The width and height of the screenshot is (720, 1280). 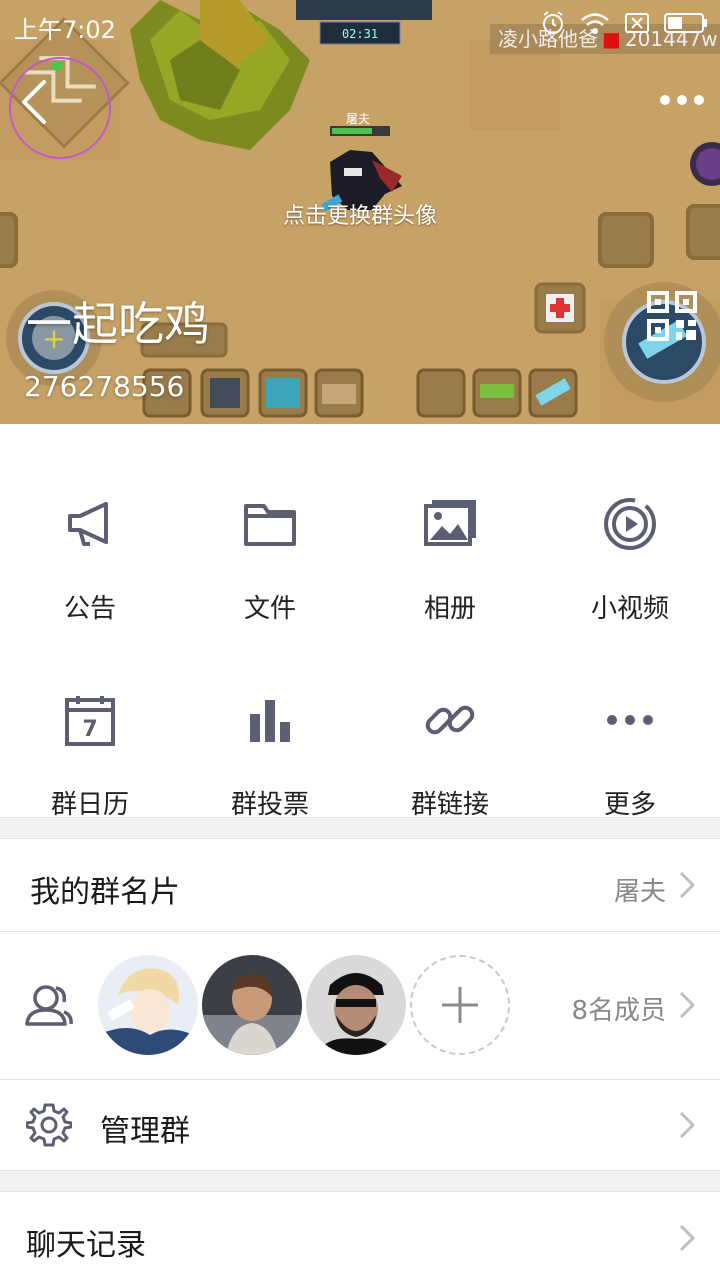 What do you see at coordinates (89, 805) in the screenshot?
I see `feature-label: 群日历` at bounding box center [89, 805].